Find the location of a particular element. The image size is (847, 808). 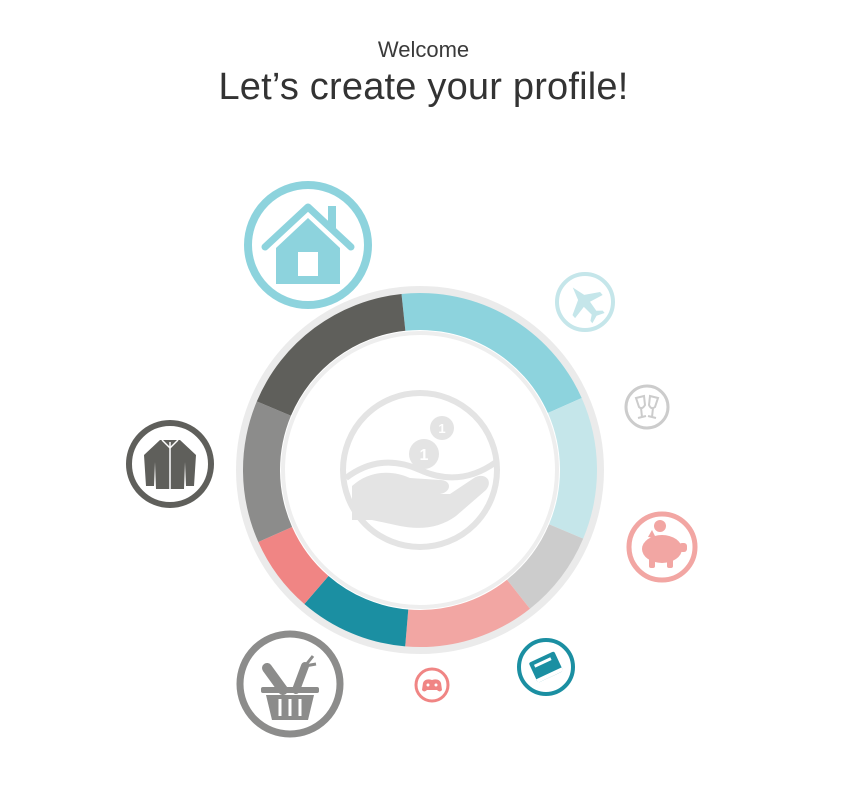

category-travel-button is located at coordinates (585, 302).